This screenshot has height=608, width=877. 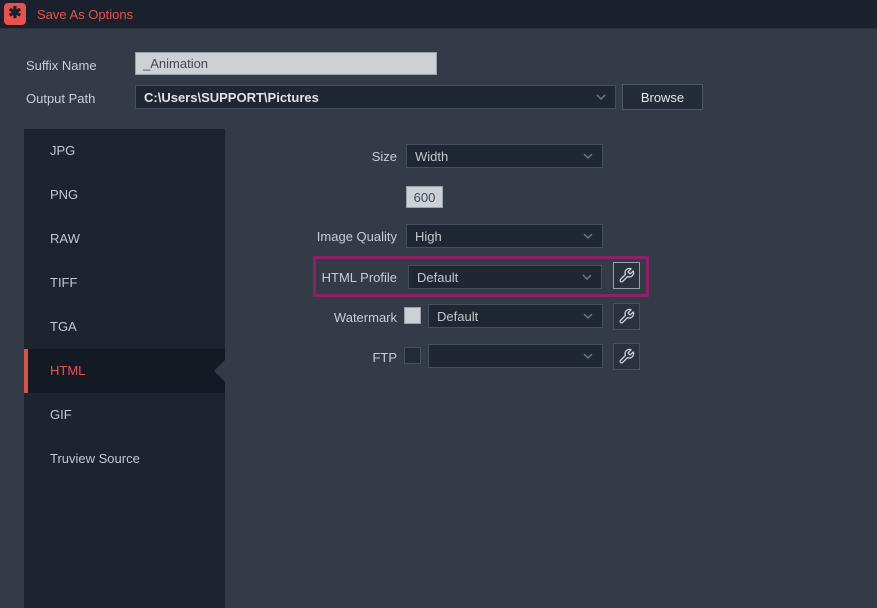 What do you see at coordinates (412, 355) in the screenshot?
I see `ftp-checkbox` at bounding box center [412, 355].